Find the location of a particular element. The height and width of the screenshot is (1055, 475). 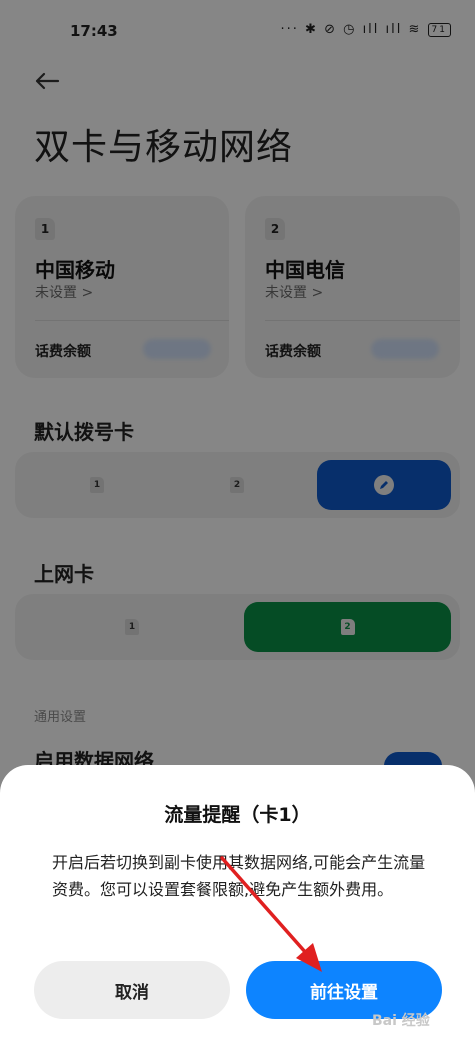

cancel-button: 取消 is located at coordinates (132, 990).